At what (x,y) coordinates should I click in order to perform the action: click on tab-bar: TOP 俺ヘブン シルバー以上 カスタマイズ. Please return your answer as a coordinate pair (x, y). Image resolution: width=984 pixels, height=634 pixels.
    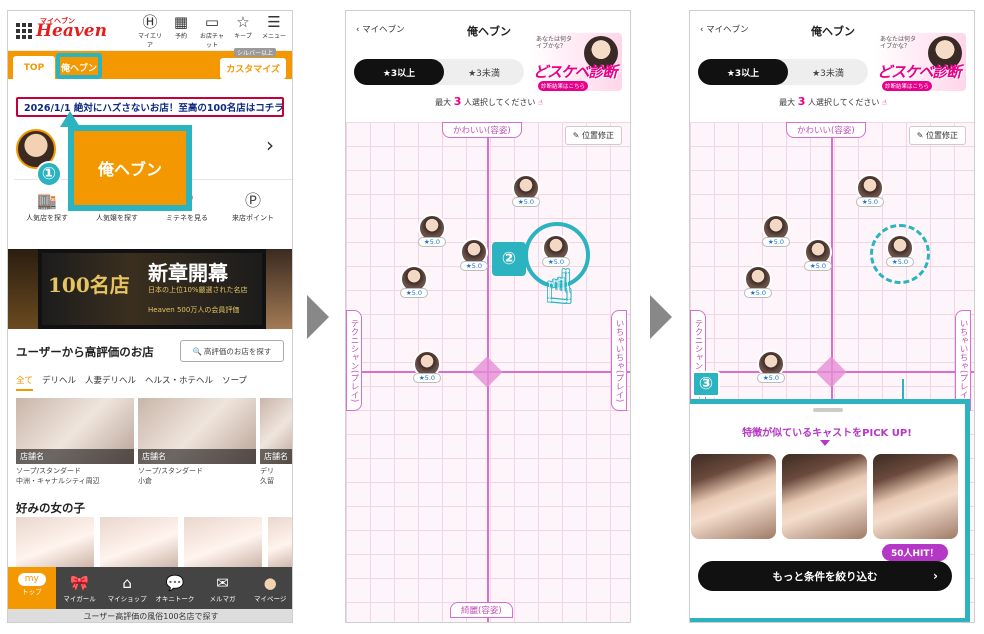
    Looking at the image, I should click on (150, 63).